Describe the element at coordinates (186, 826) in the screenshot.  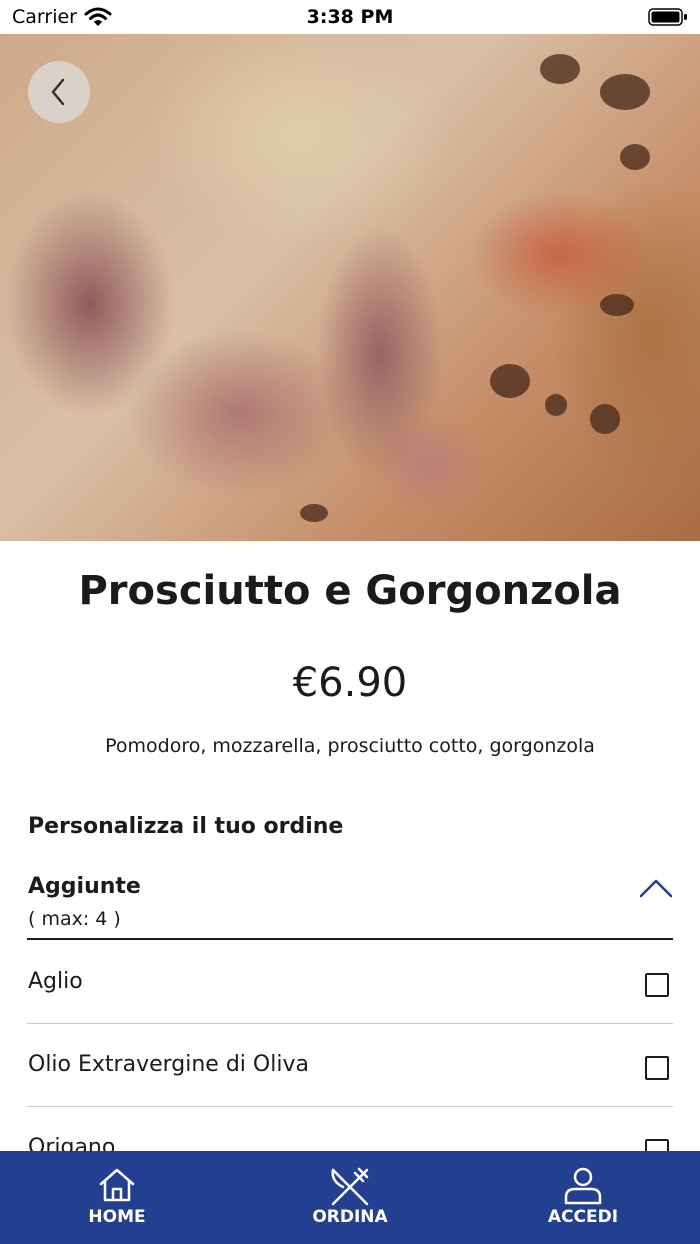
I see `customize-heading: Personalizza il tuo ordine` at that location.